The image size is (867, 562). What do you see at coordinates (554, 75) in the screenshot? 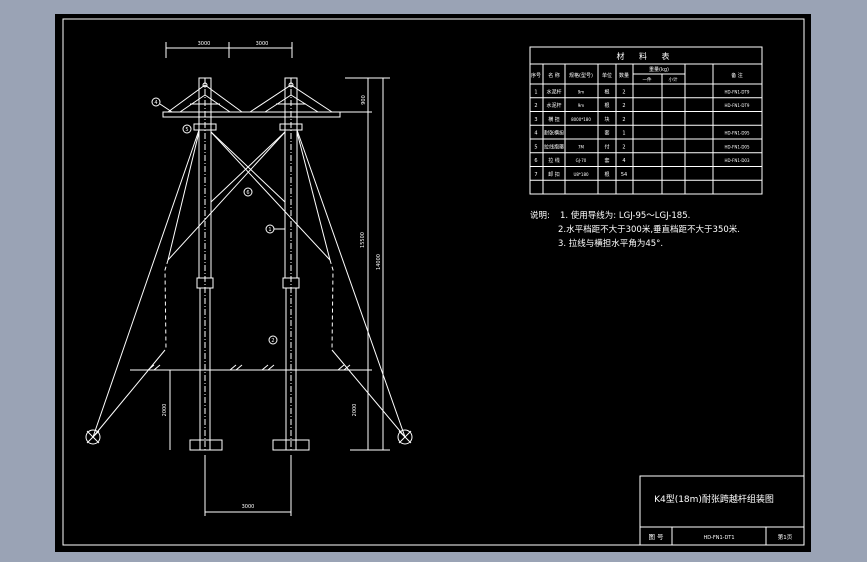
I see `table-header: 名 称` at bounding box center [554, 75].